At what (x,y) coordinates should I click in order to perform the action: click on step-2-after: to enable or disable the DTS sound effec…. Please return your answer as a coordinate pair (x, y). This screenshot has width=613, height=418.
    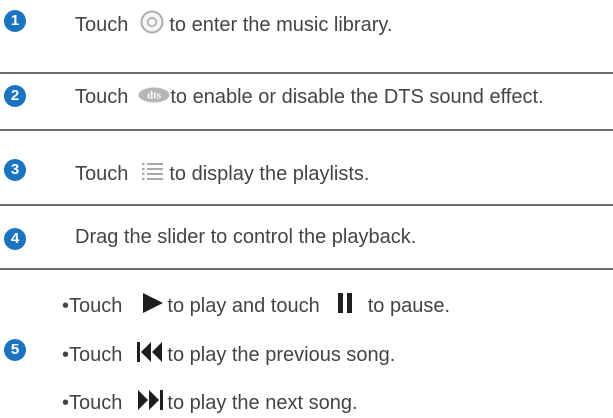
    Looking at the image, I should click on (357, 97).